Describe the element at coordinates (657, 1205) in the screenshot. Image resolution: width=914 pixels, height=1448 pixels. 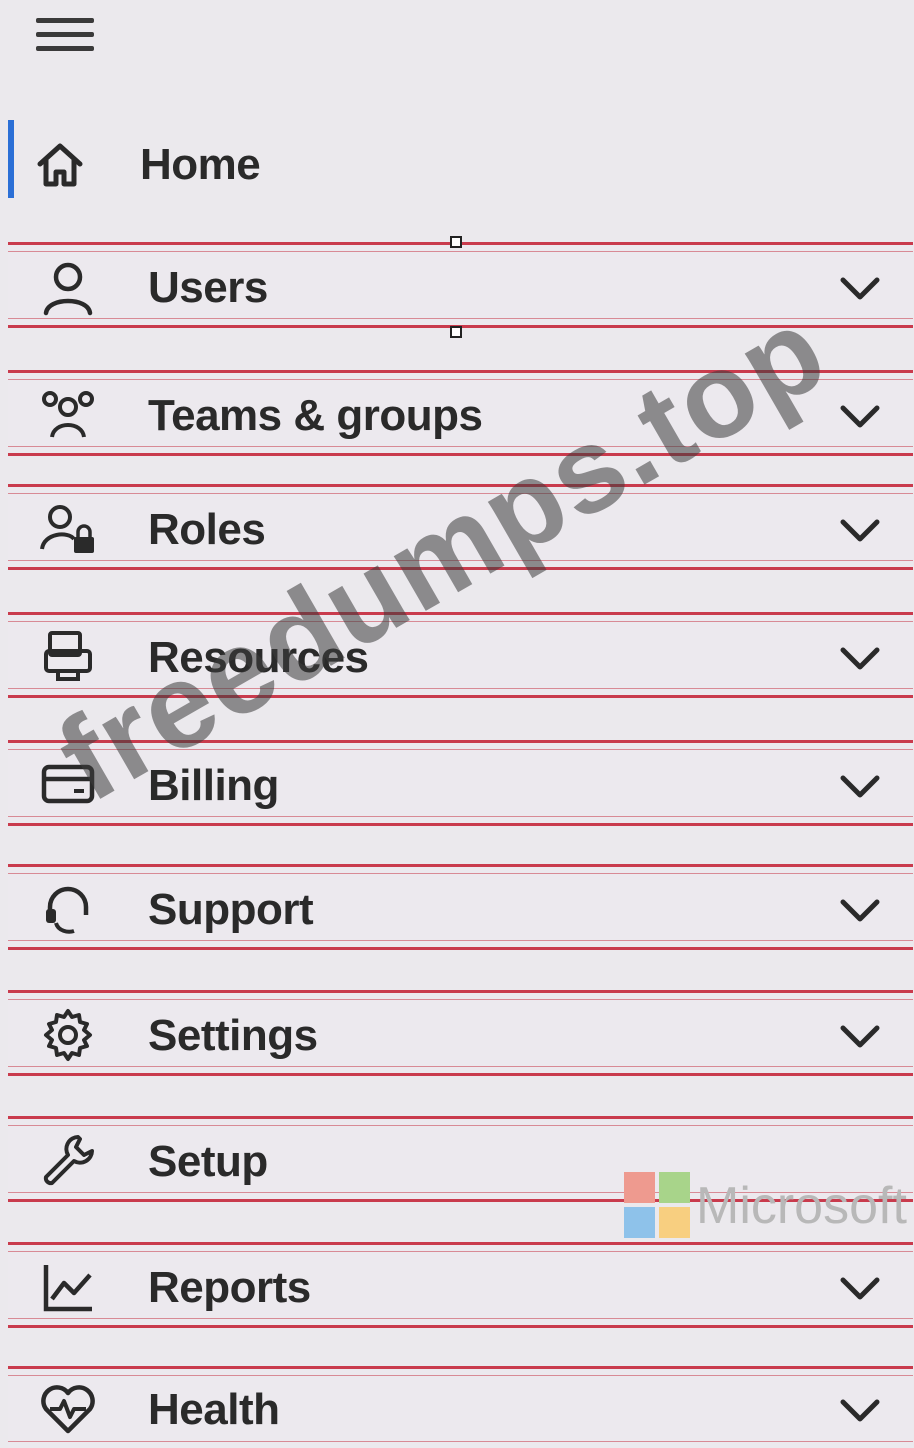
I see `microsoft-logo-icon` at that location.